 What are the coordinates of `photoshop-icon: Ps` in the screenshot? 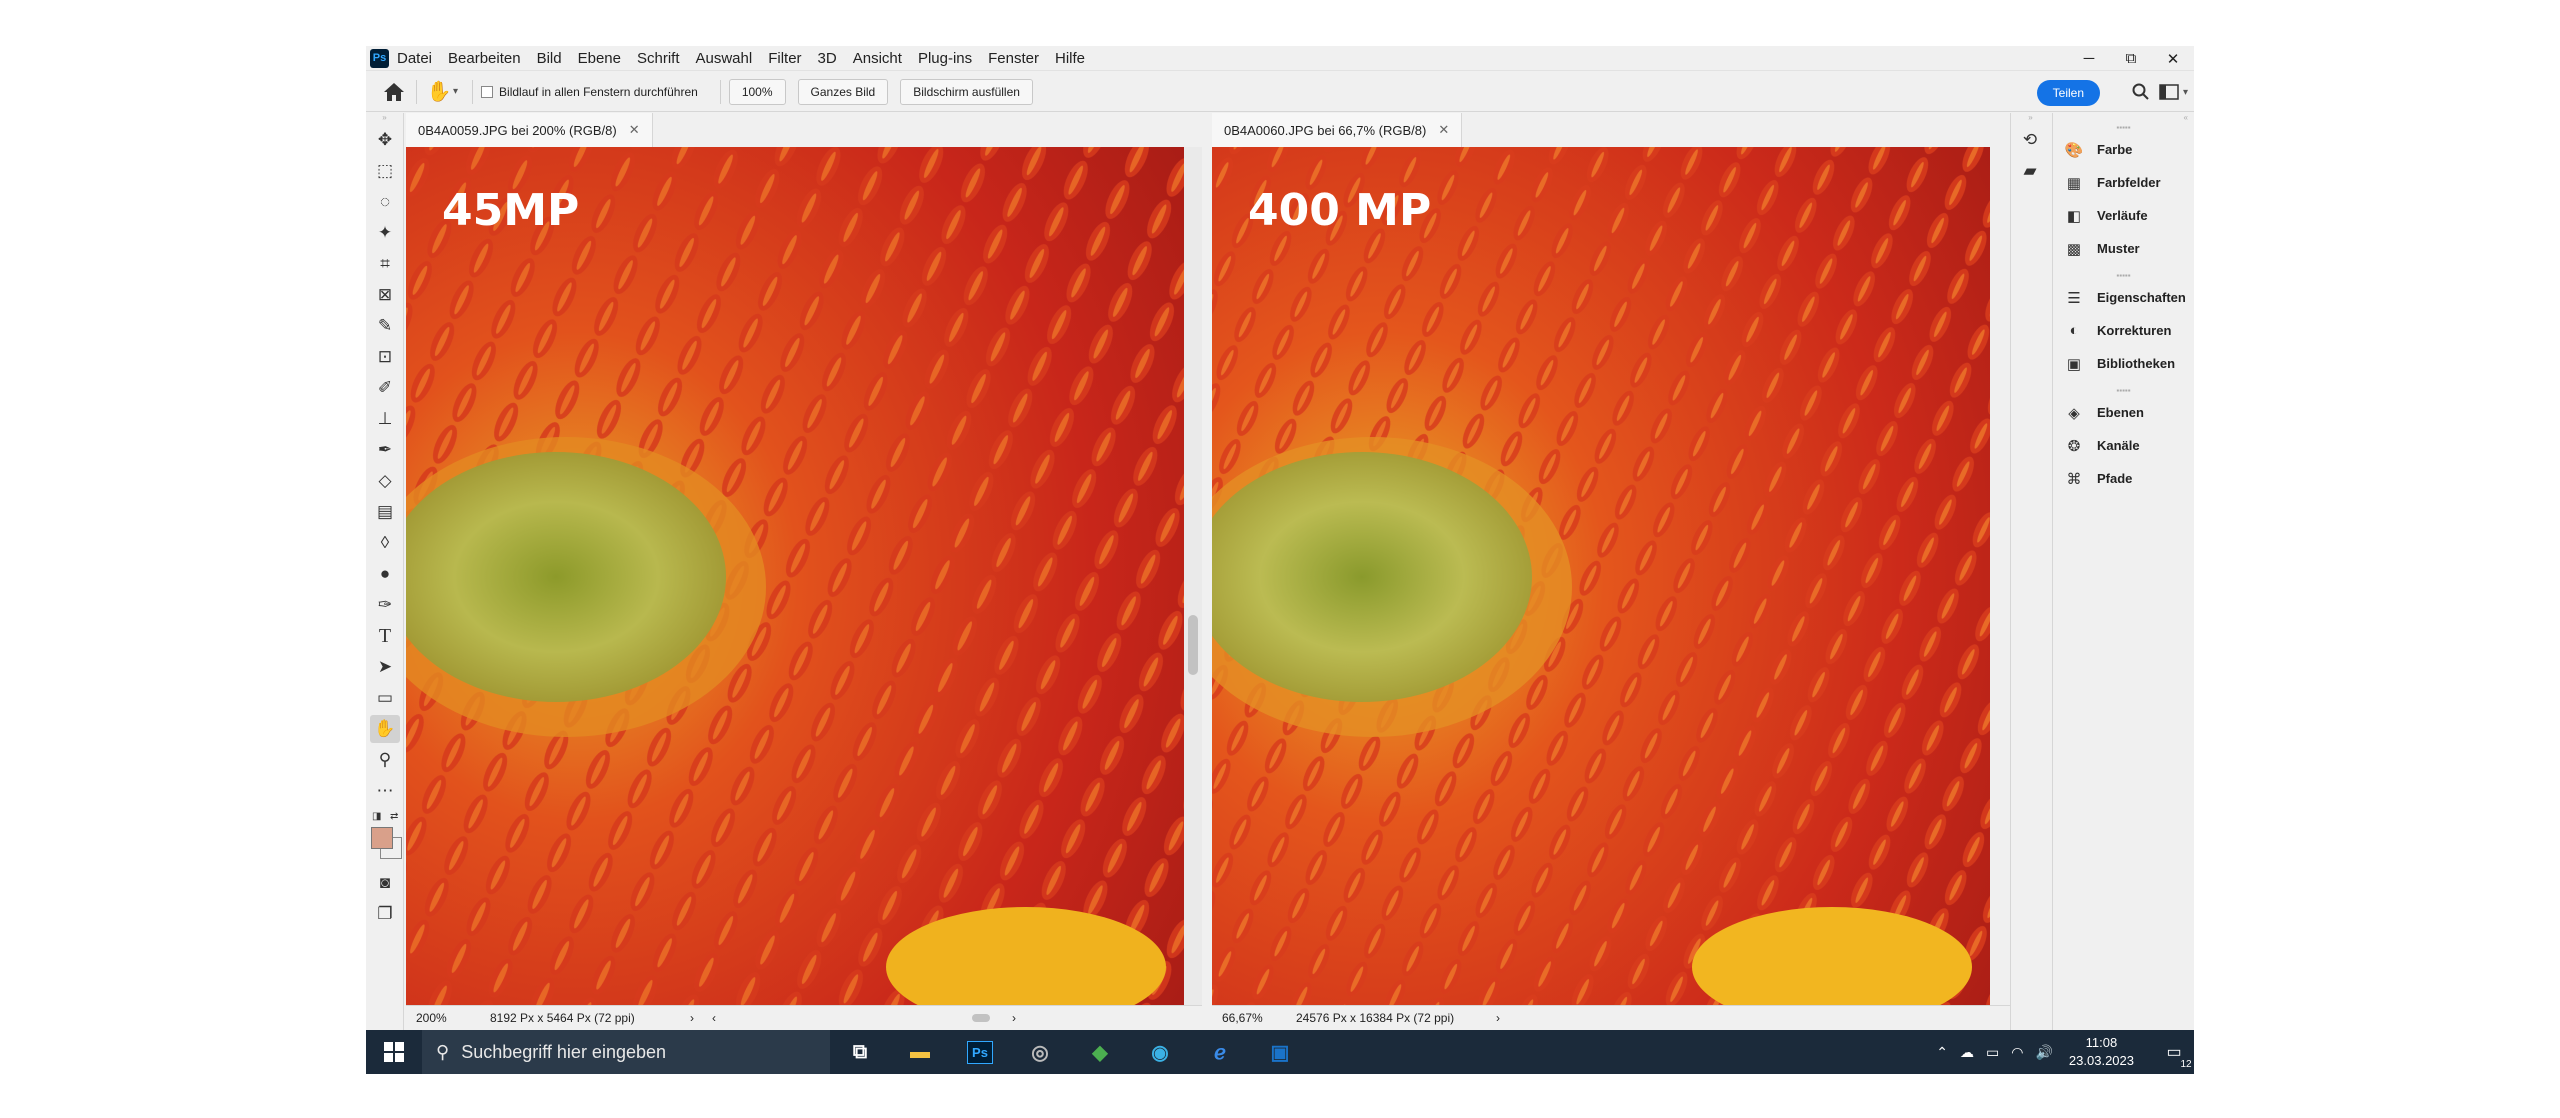 It's located at (980, 1052).